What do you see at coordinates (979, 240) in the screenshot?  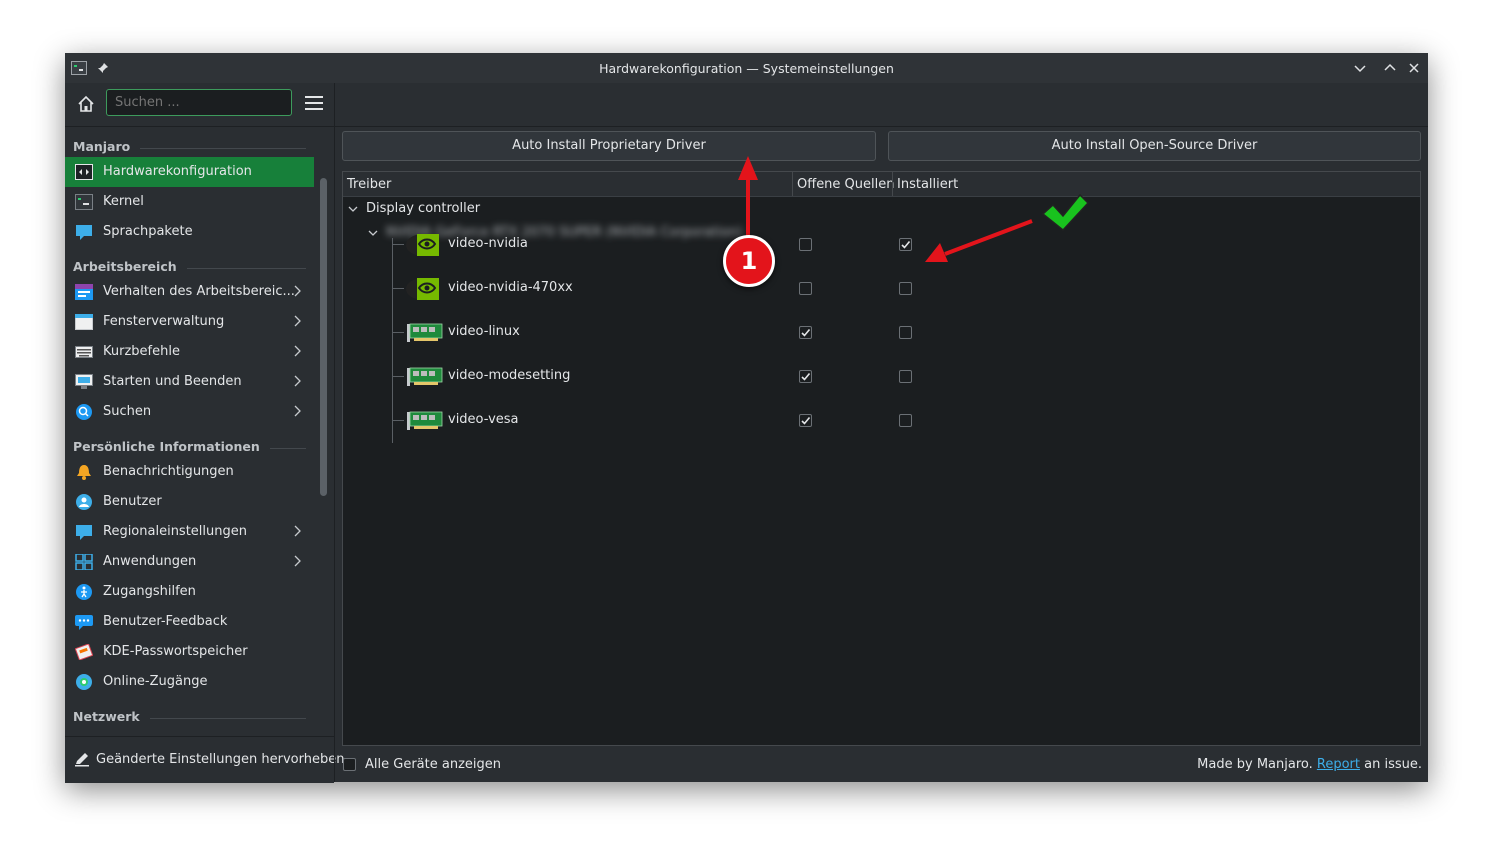 I see `arrow-to-installed-checkbox` at bounding box center [979, 240].